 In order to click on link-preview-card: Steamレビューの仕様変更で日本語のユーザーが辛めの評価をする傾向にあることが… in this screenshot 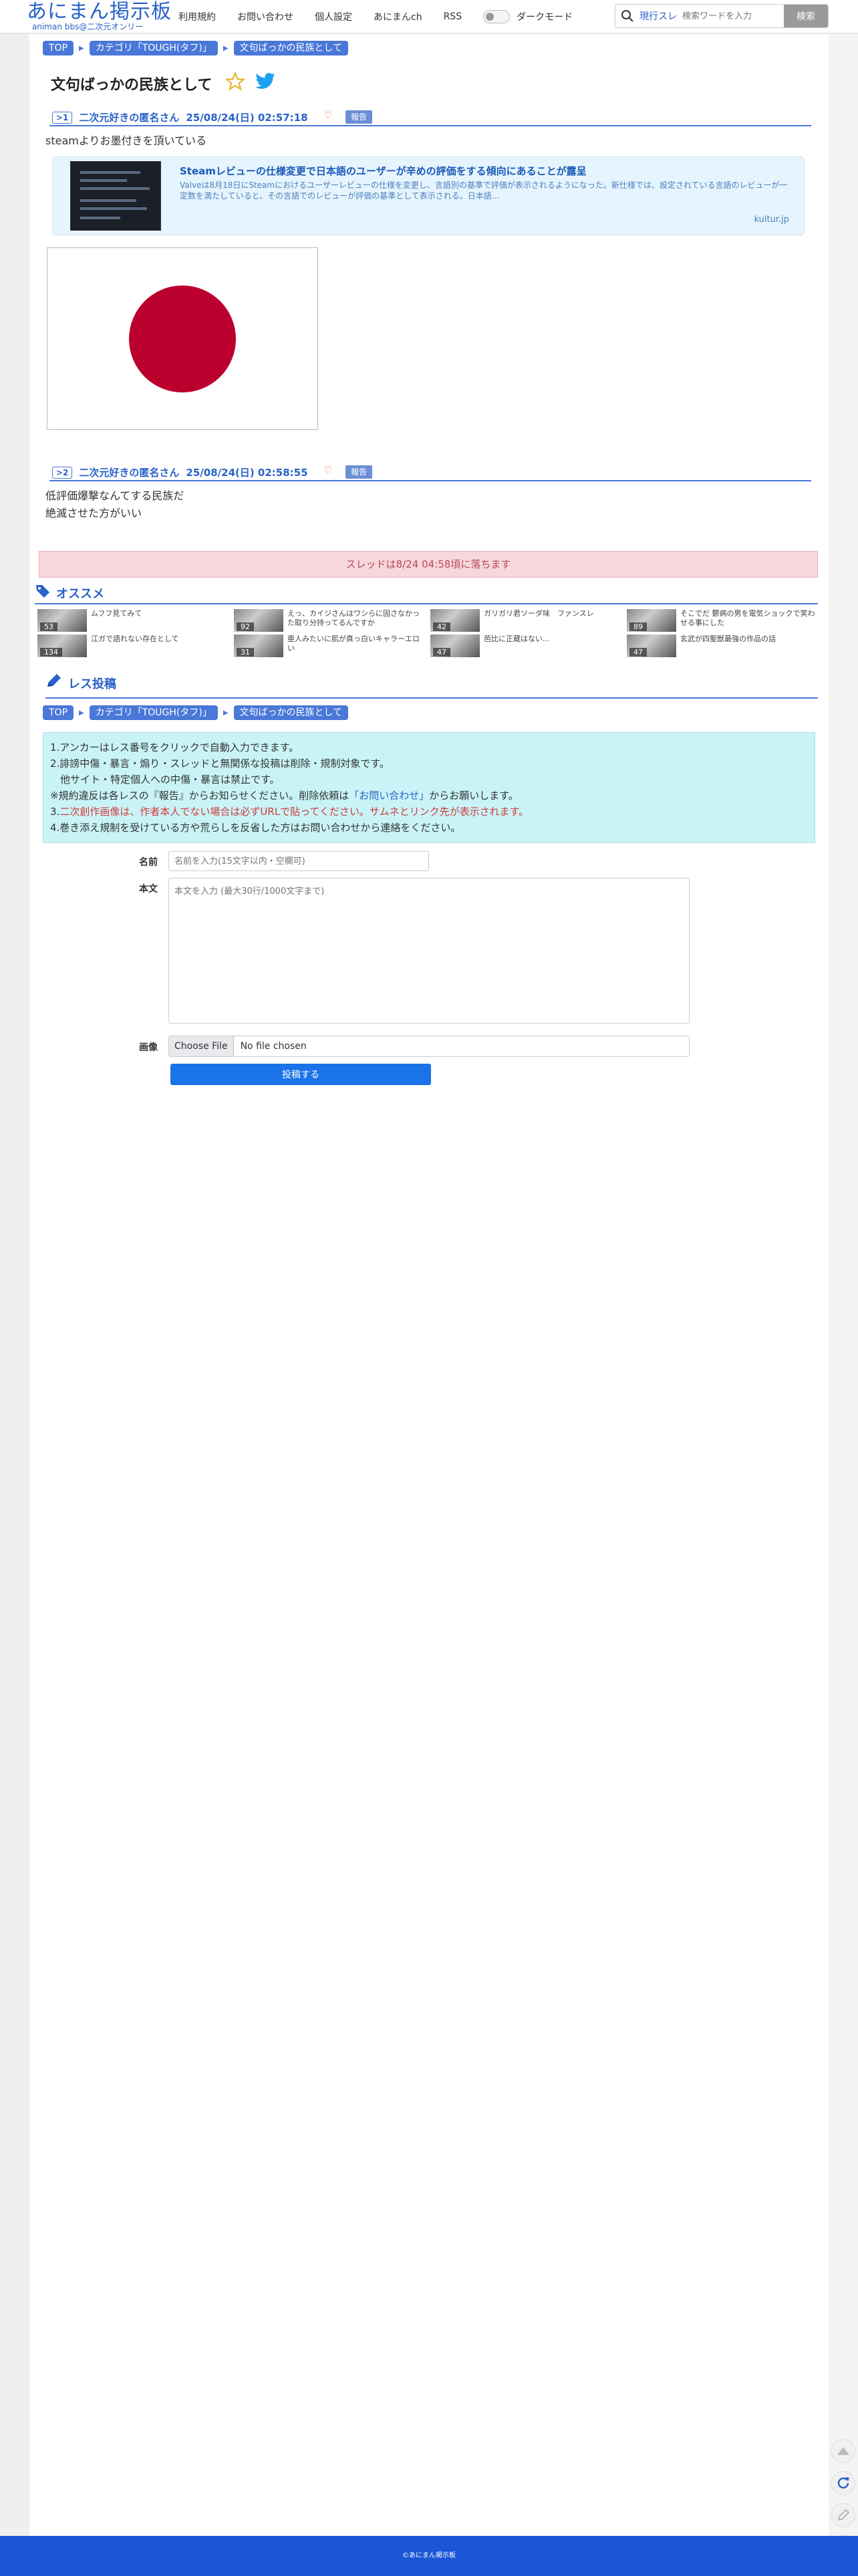, I will do `click(428, 195)`.